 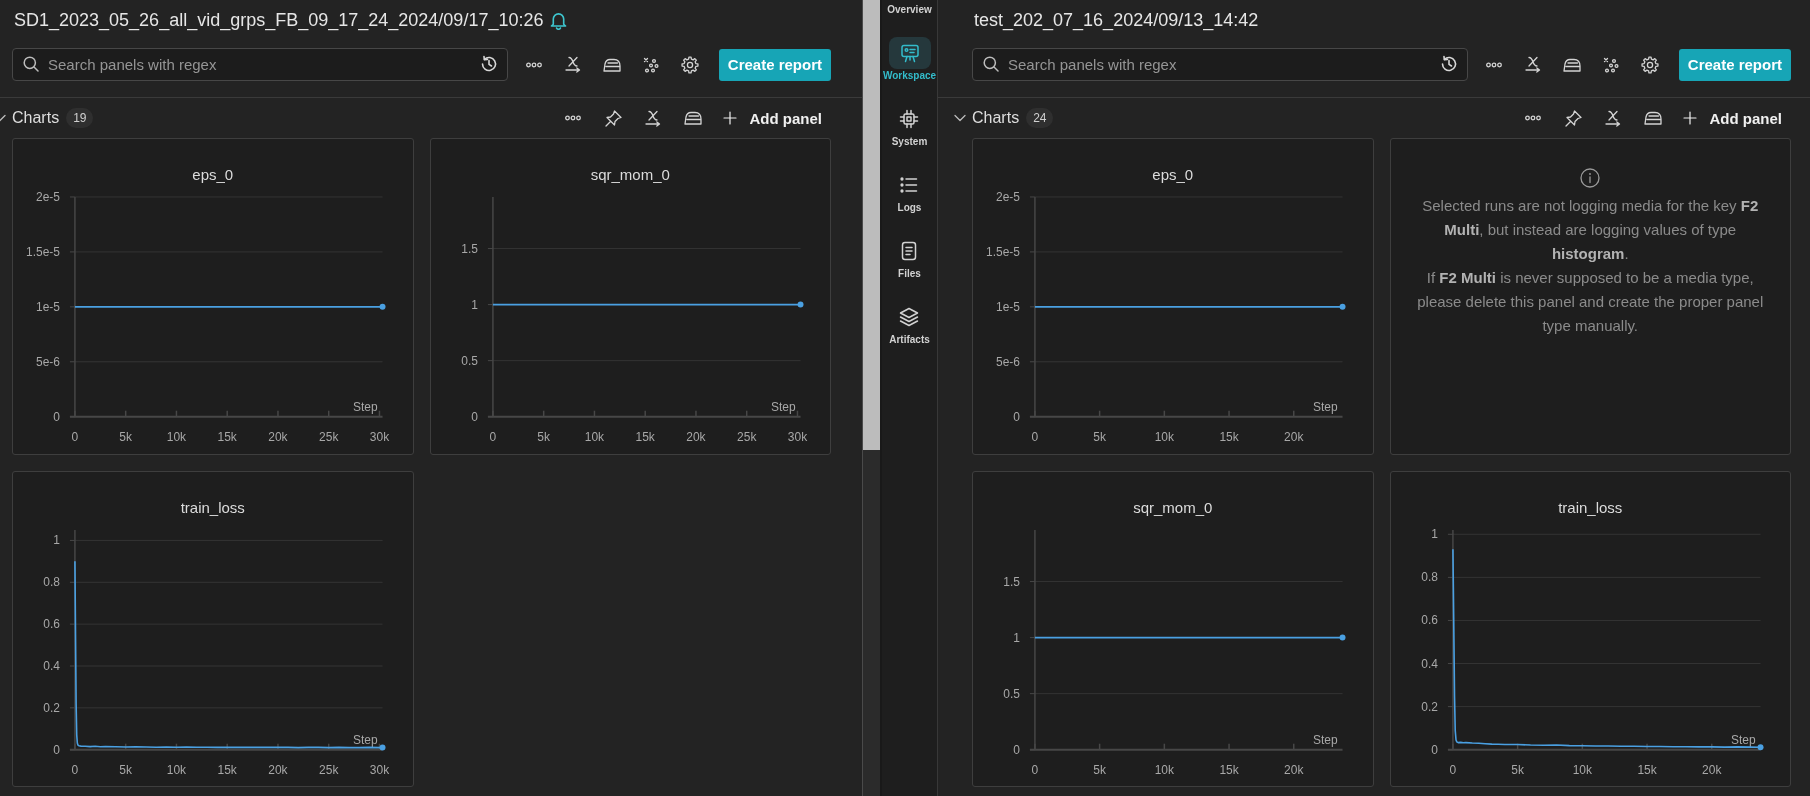 I want to click on easel-icon, so click(x=909, y=53).